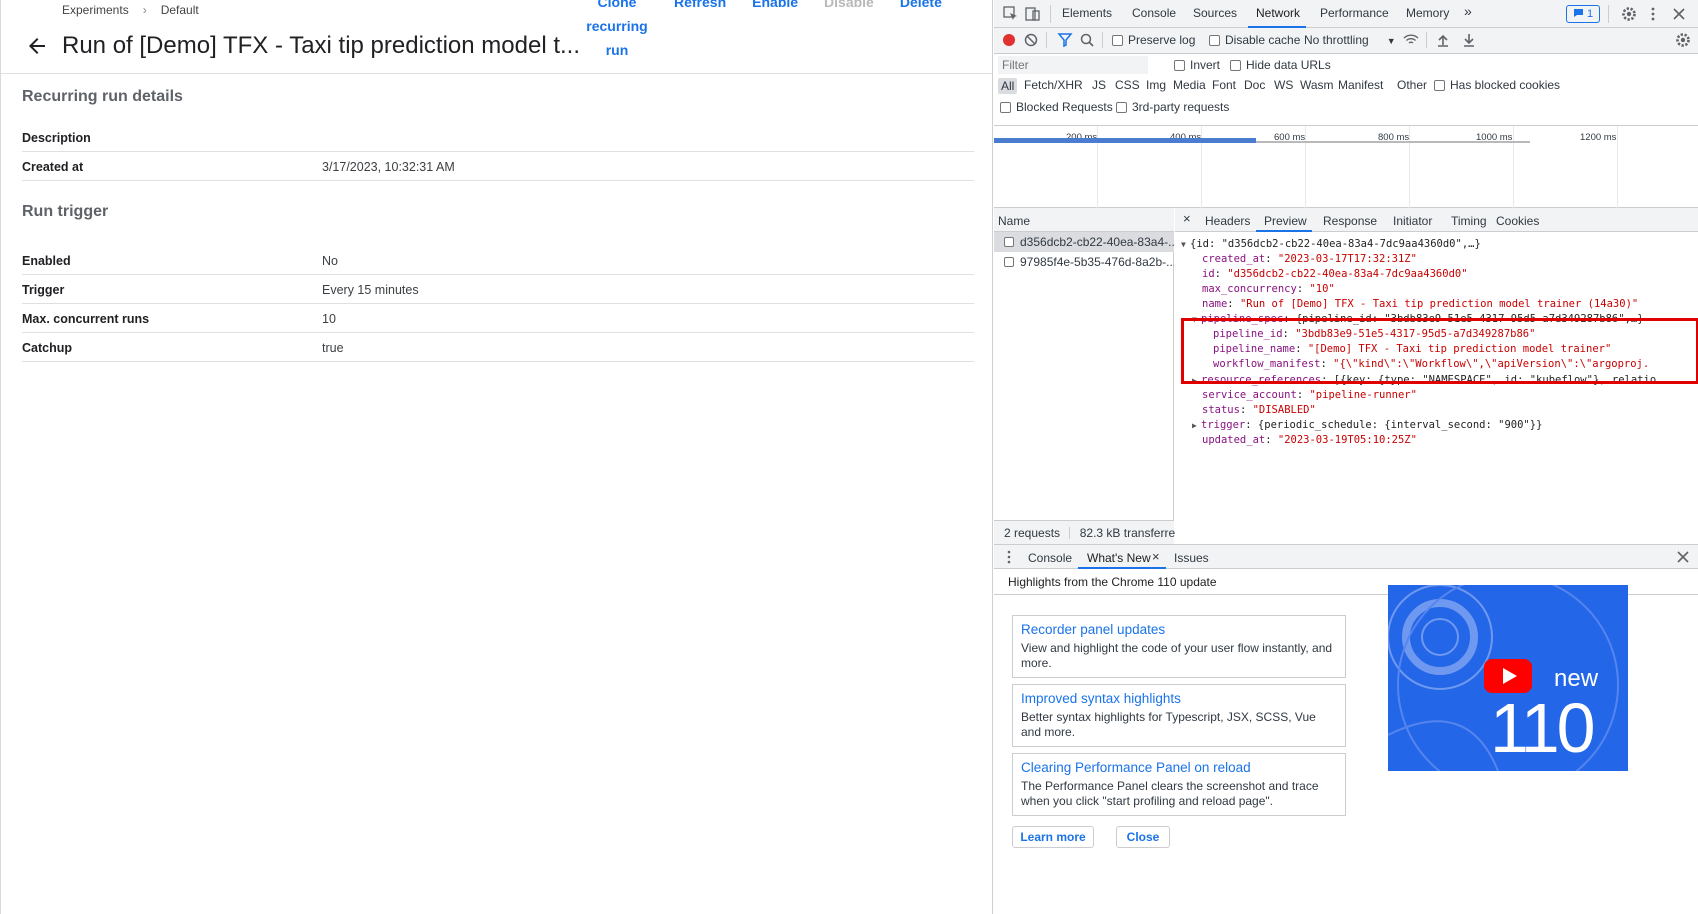 The height and width of the screenshot is (914, 1698). What do you see at coordinates (1099, 85) in the screenshot?
I see `filter-type-js: JS` at bounding box center [1099, 85].